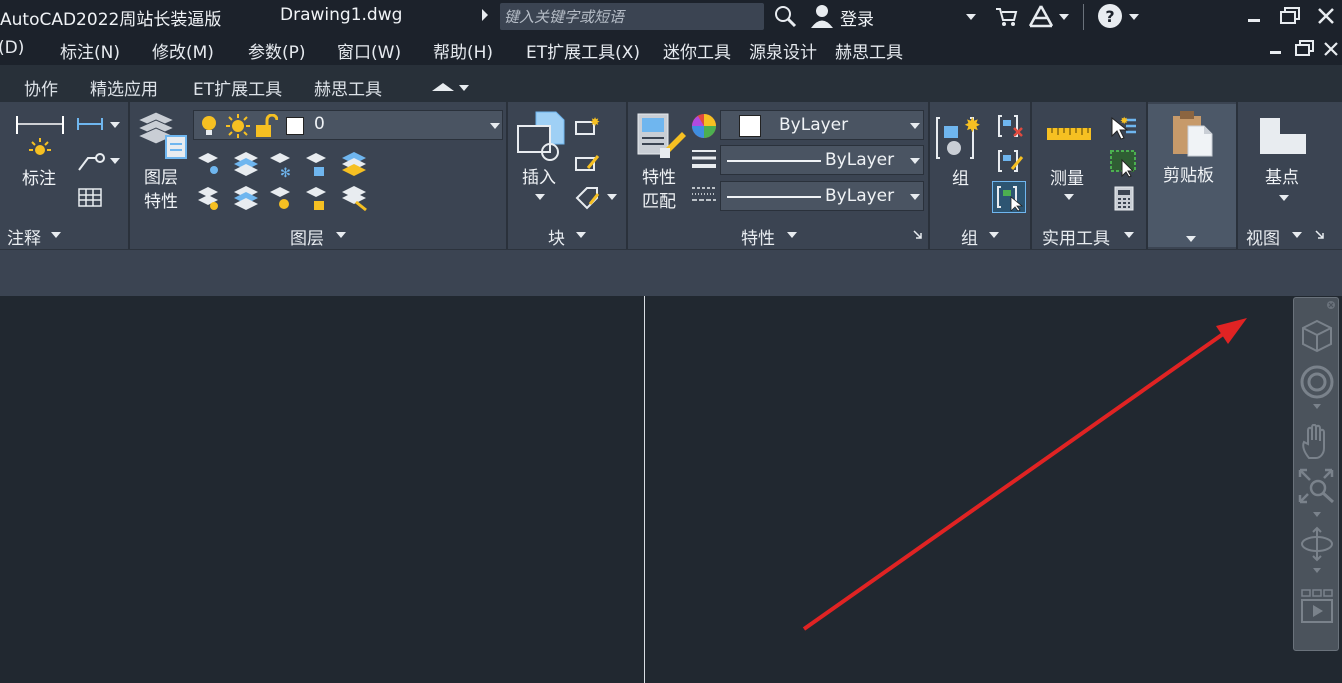  I want to click on table-icon, so click(90, 198).